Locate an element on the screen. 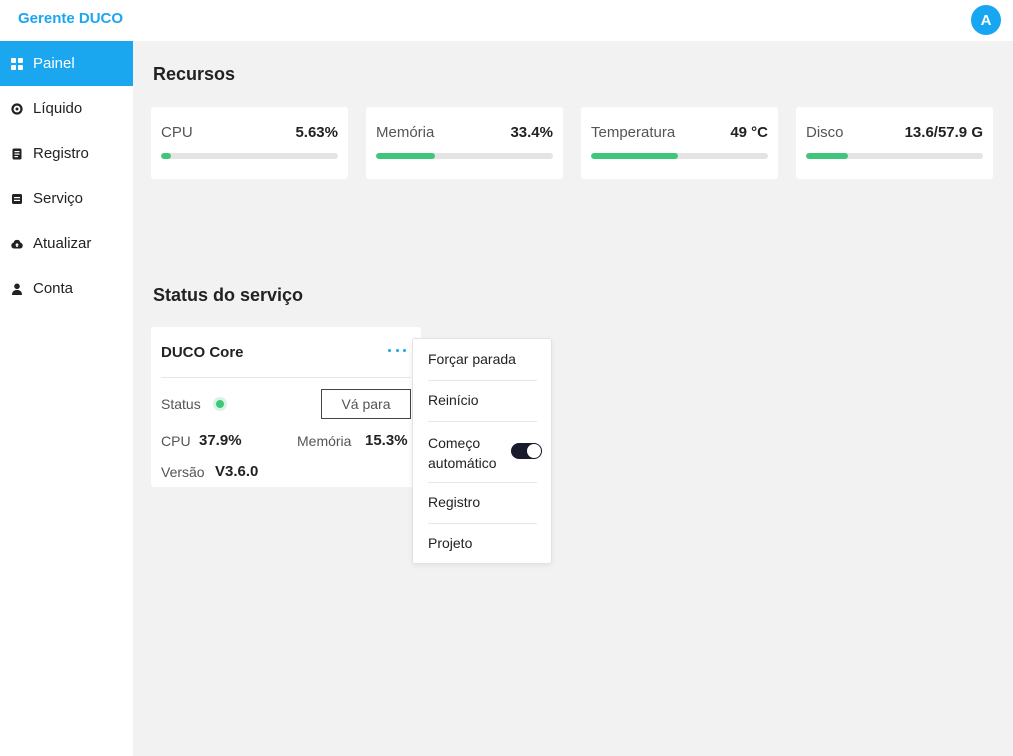 The width and height of the screenshot is (1013, 756). sidebar-item-servico: Serviço is located at coordinates (66, 198).